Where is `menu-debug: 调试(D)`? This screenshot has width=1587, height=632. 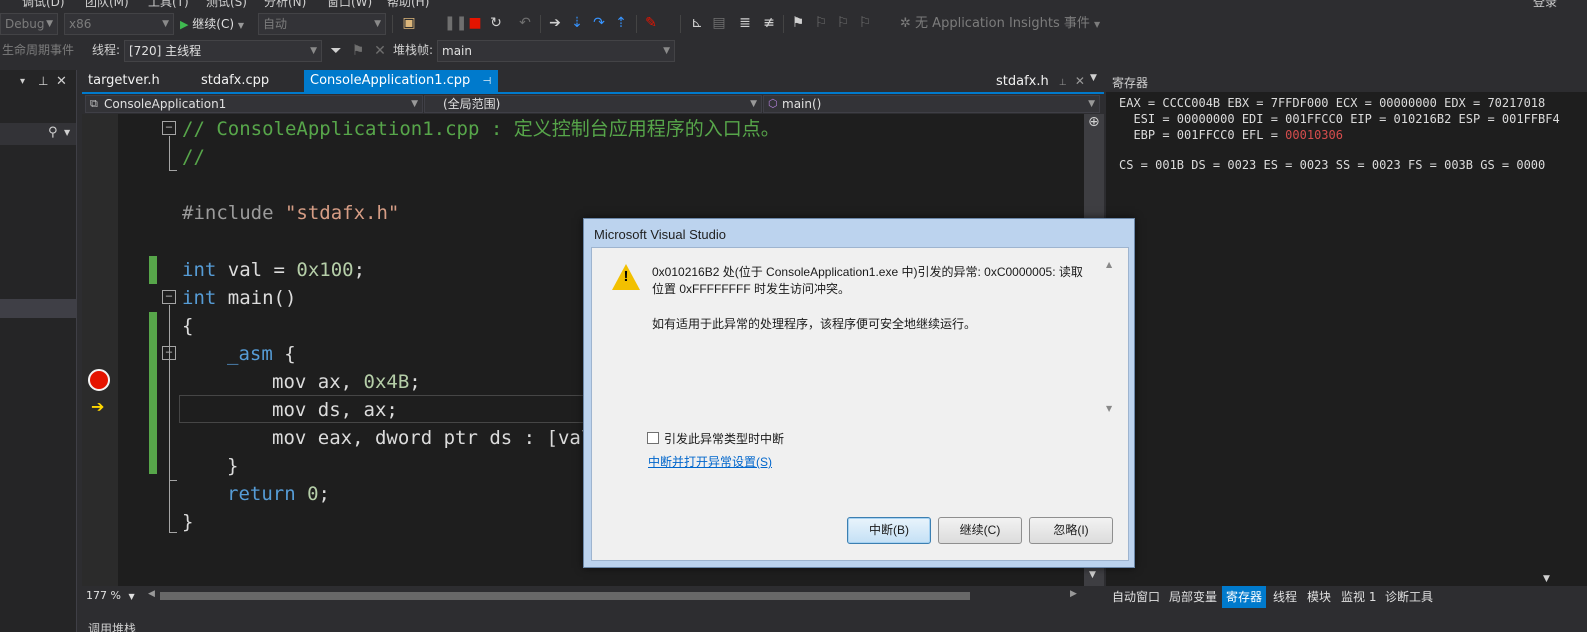
menu-debug: 调试(D) is located at coordinates (43, 4).